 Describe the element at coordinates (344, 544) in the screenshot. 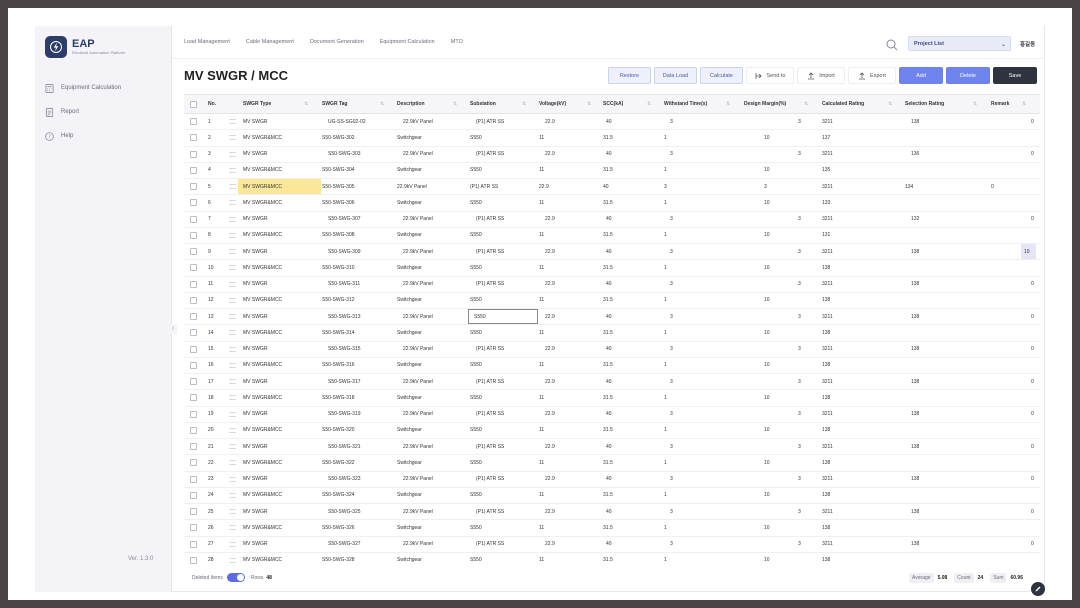

I see `cell-tag: S50-SWG-327` at that location.